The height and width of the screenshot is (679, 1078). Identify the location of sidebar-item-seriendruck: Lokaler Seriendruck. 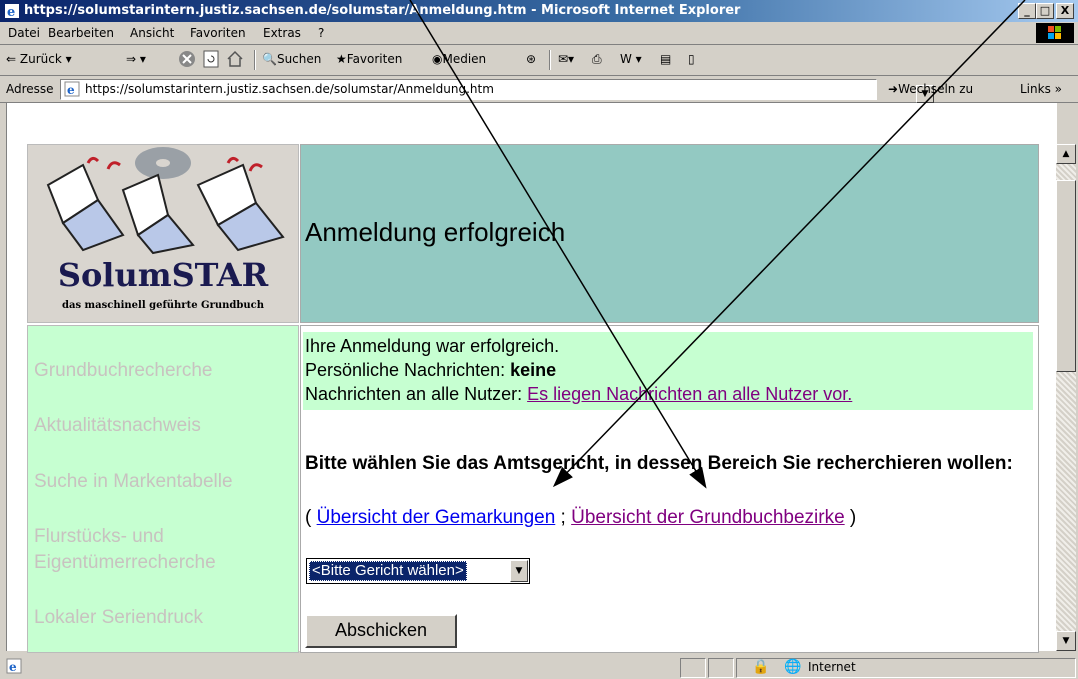
(118, 618).